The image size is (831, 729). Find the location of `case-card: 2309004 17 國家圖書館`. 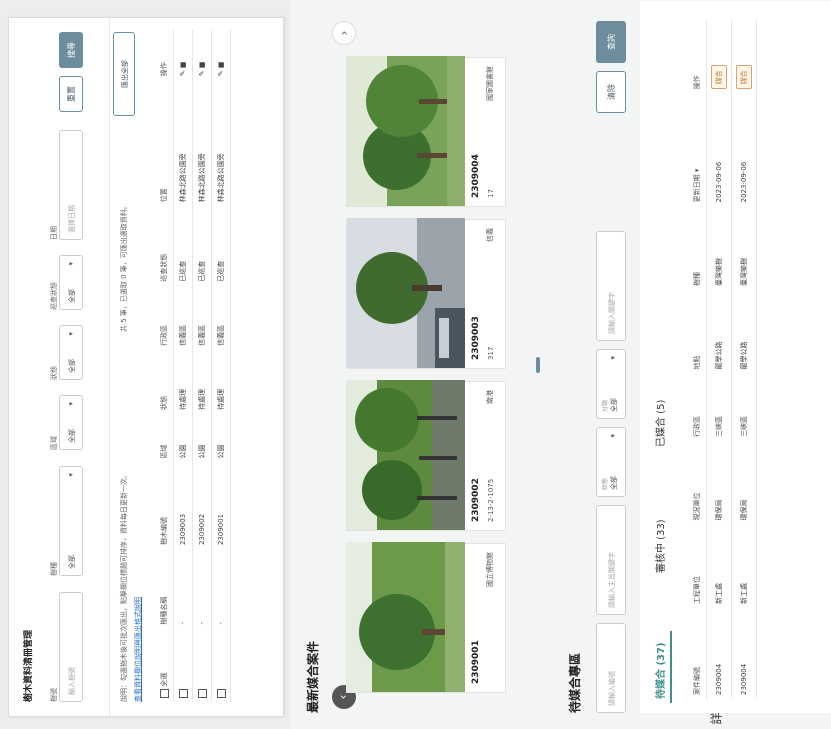

case-card: 2309004 17 國家圖書館 is located at coordinates (426, 131).